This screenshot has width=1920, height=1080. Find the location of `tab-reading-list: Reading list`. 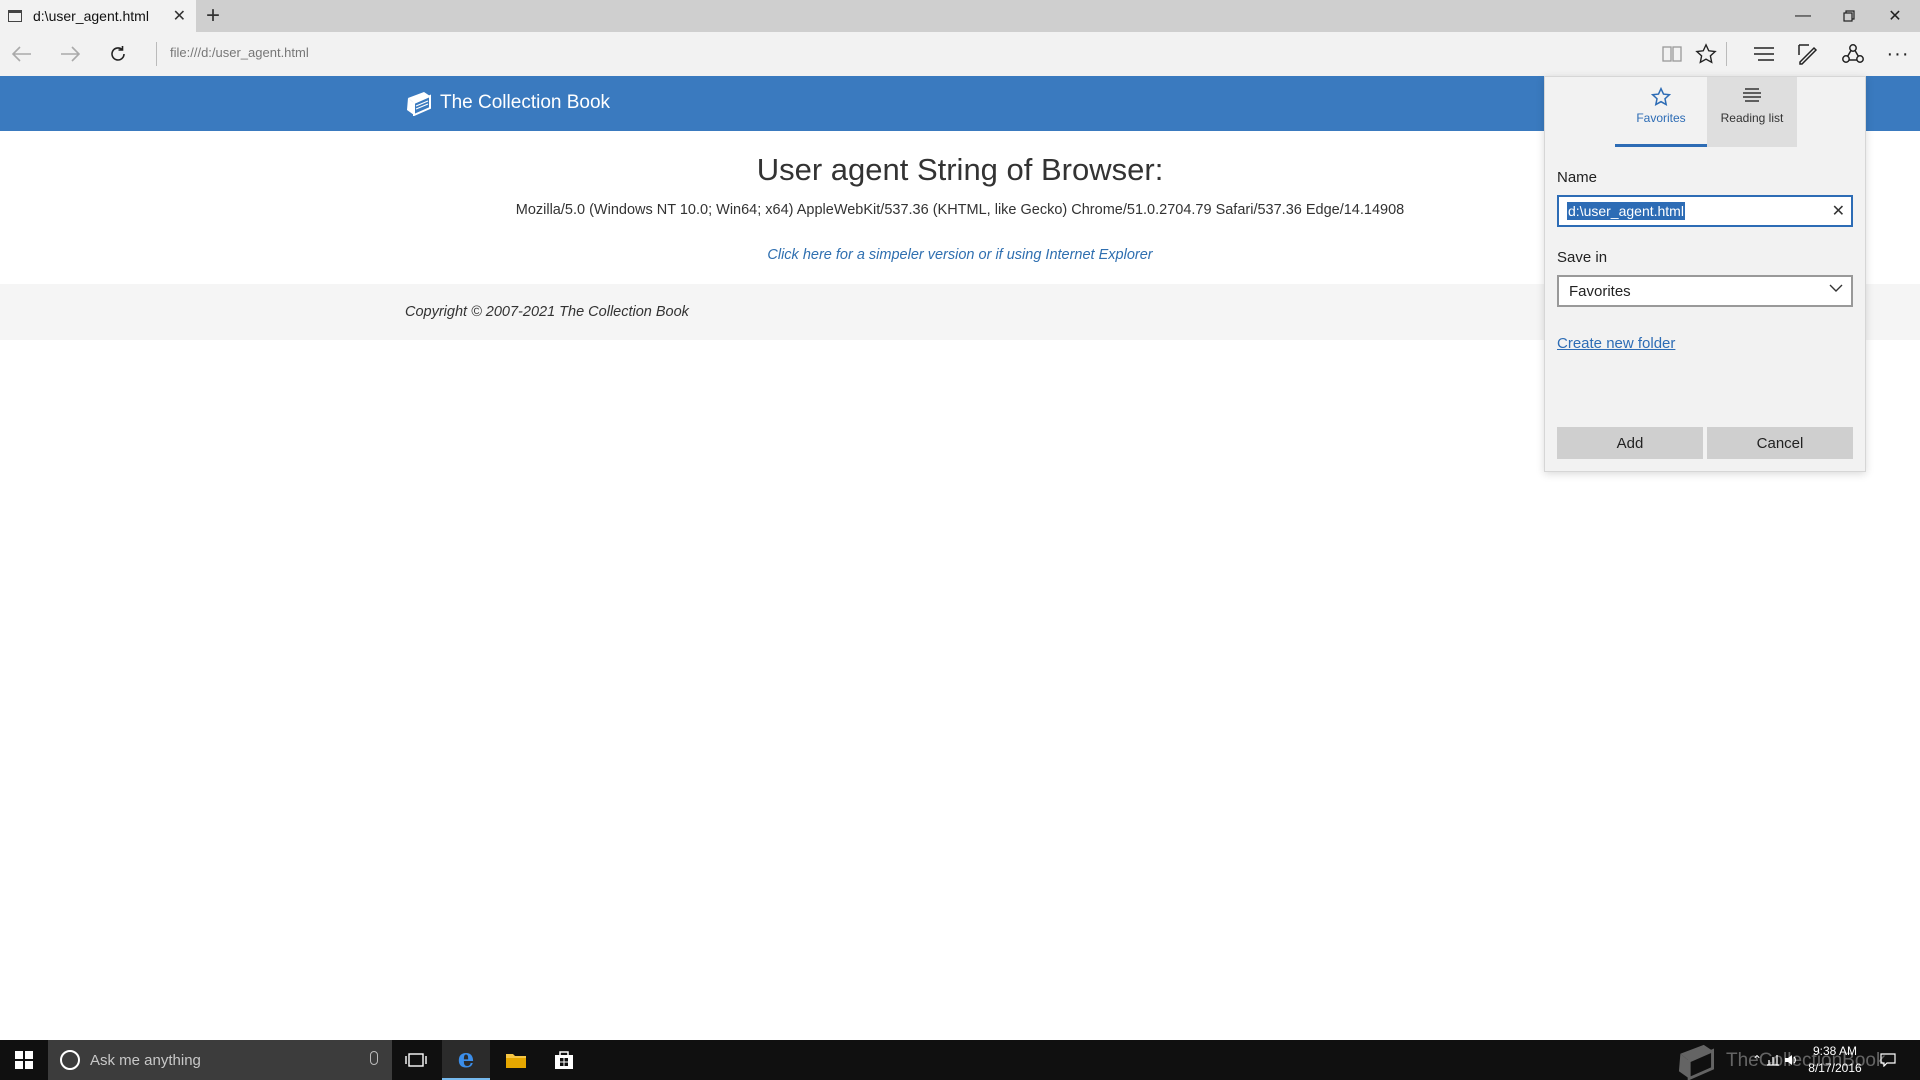

tab-reading-list: Reading list is located at coordinates (1752, 112).